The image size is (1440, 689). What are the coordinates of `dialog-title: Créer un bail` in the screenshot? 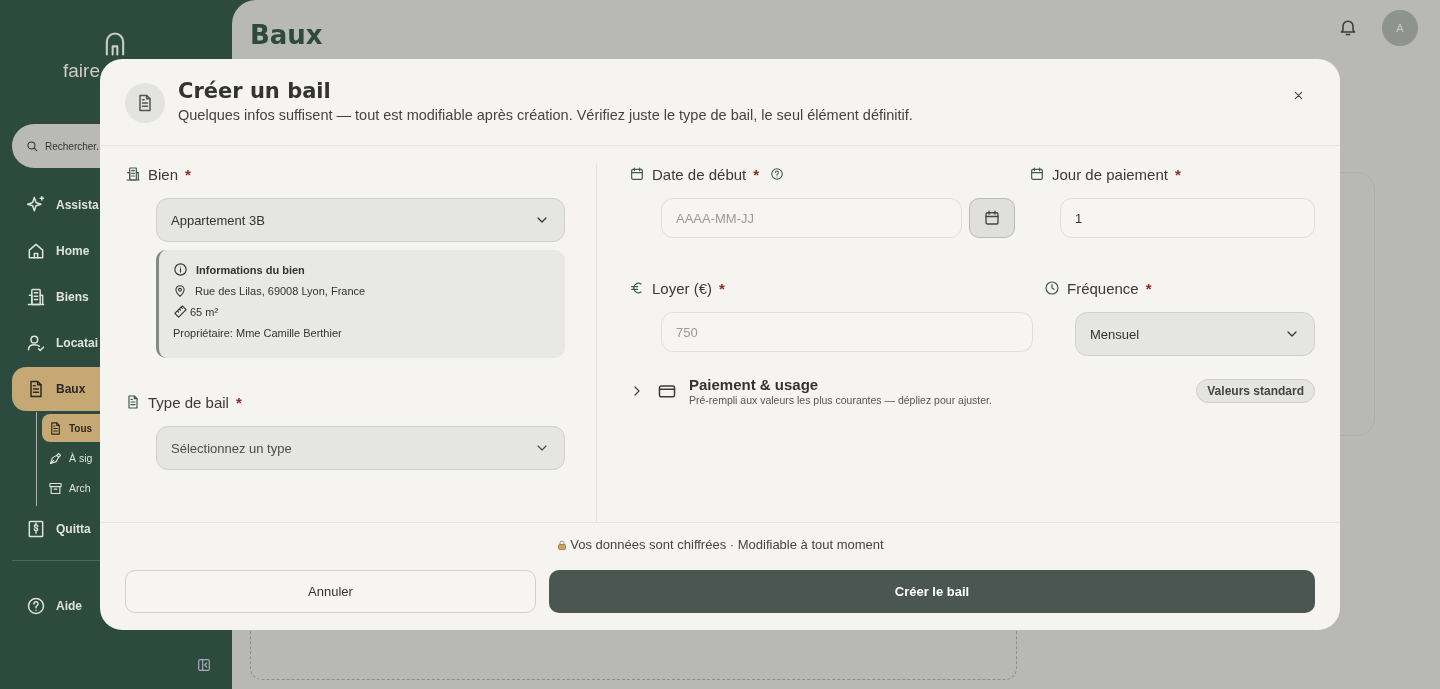 It's located at (255, 91).